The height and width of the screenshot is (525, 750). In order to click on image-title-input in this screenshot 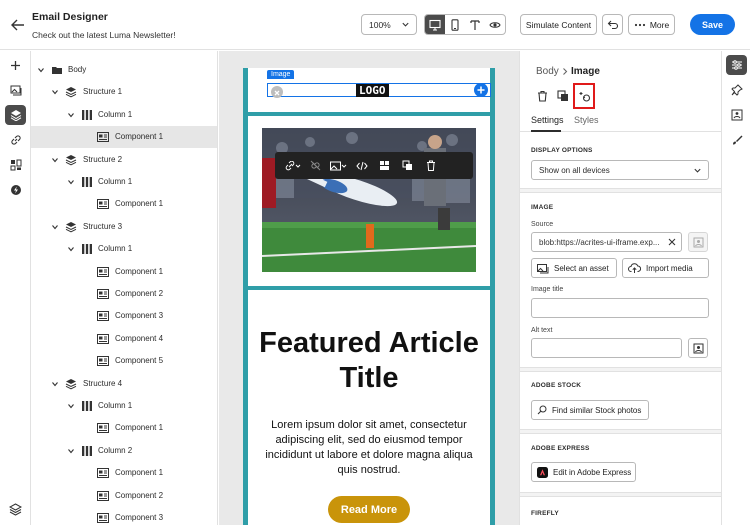, I will do `click(620, 308)`.